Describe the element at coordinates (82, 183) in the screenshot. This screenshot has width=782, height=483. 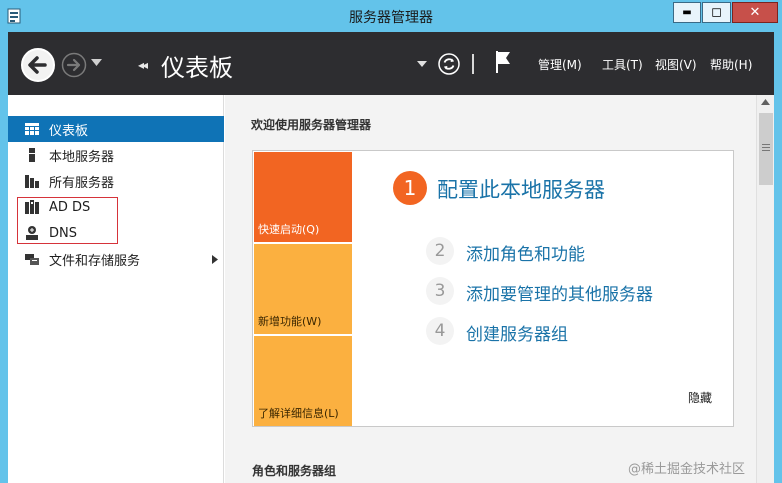
I see `sidebar-item-label: 所有服务器` at that location.